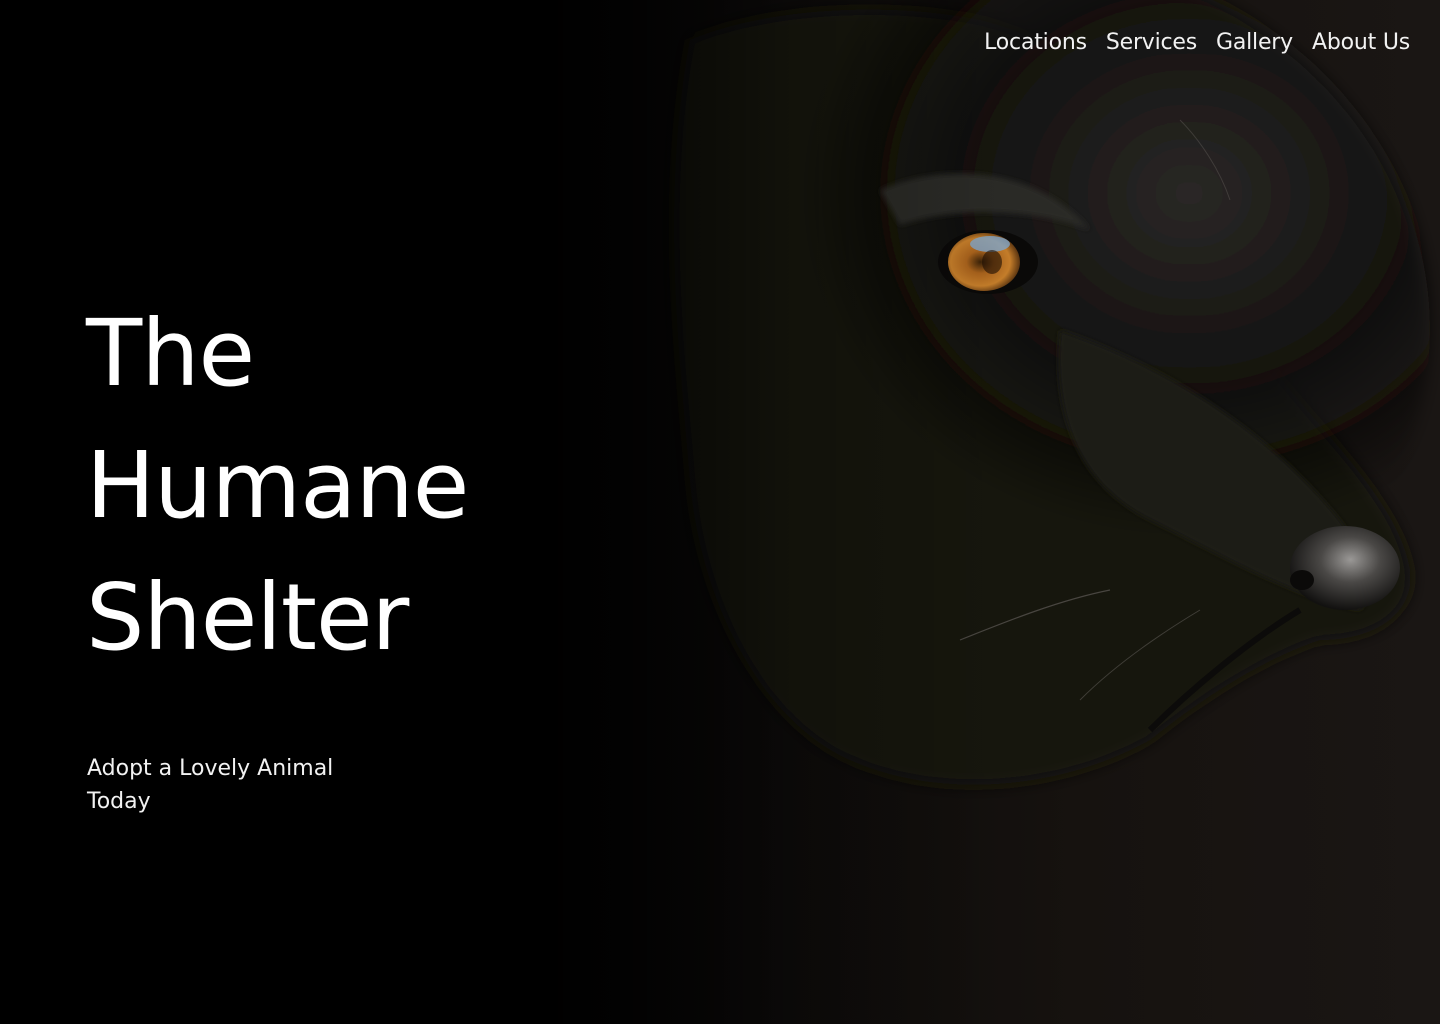  Describe the element at coordinates (1035, 43) in the screenshot. I see `nav-link-locations: Locations` at that location.